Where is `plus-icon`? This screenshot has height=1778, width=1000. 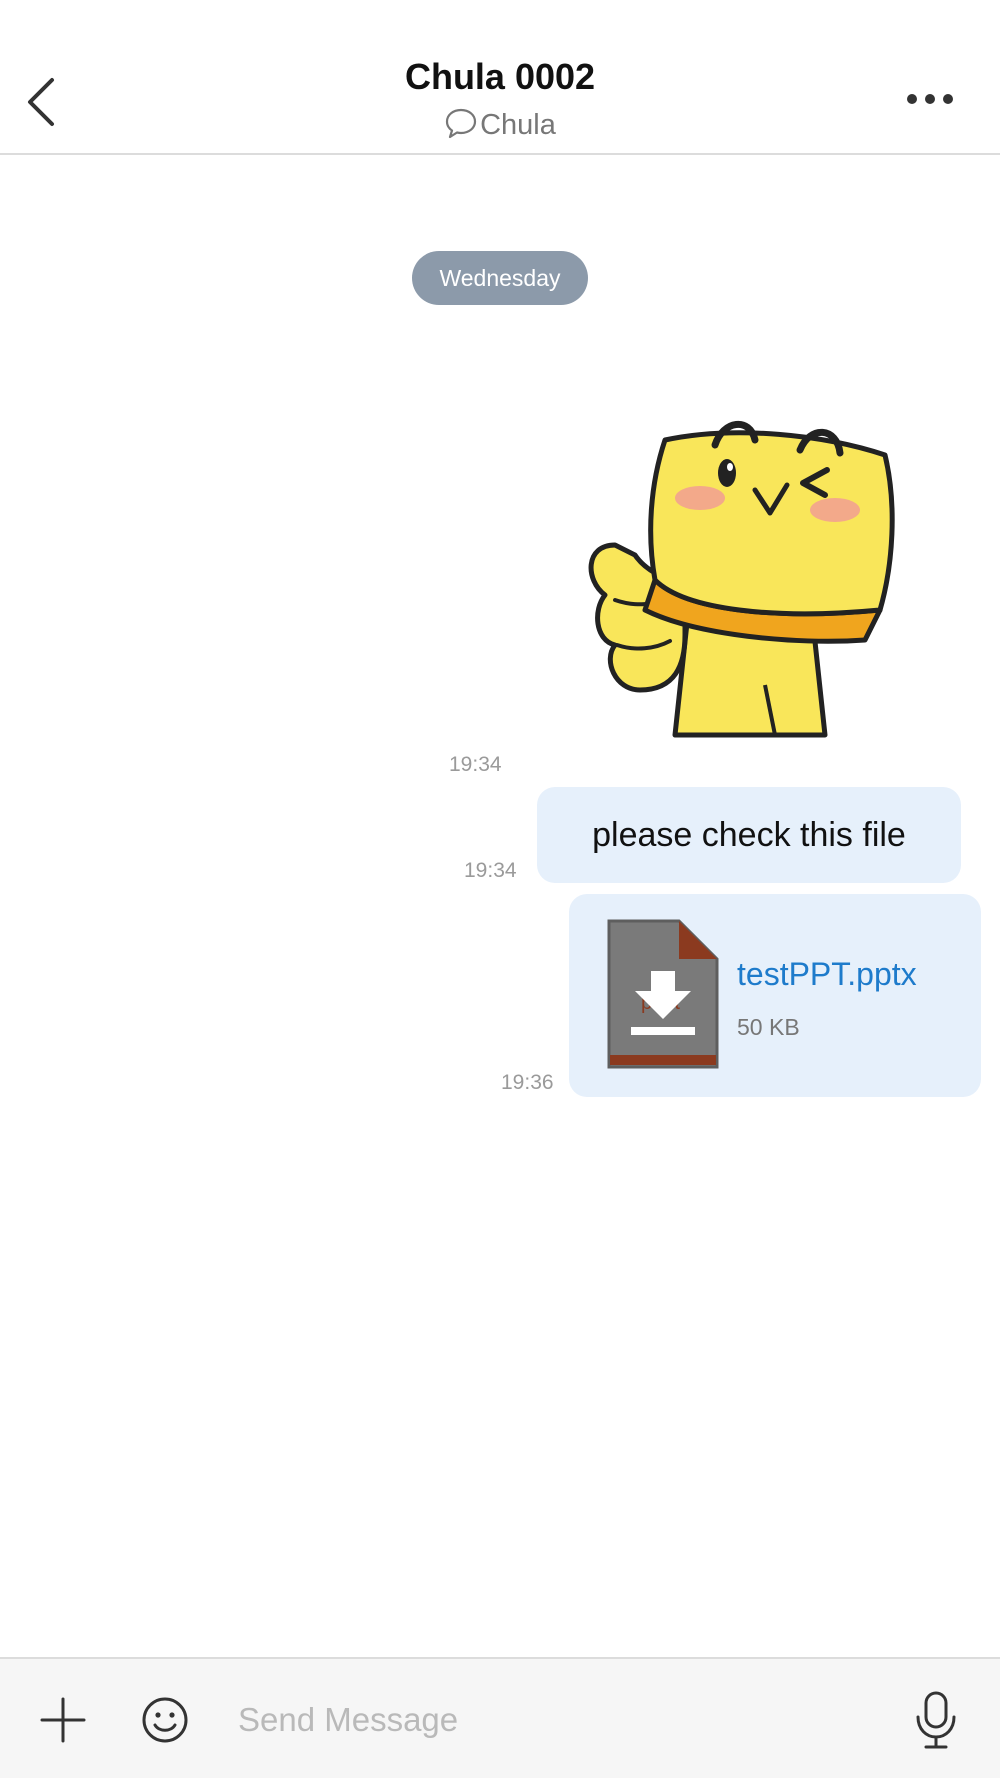
plus-icon is located at coordinates (63, 1720).